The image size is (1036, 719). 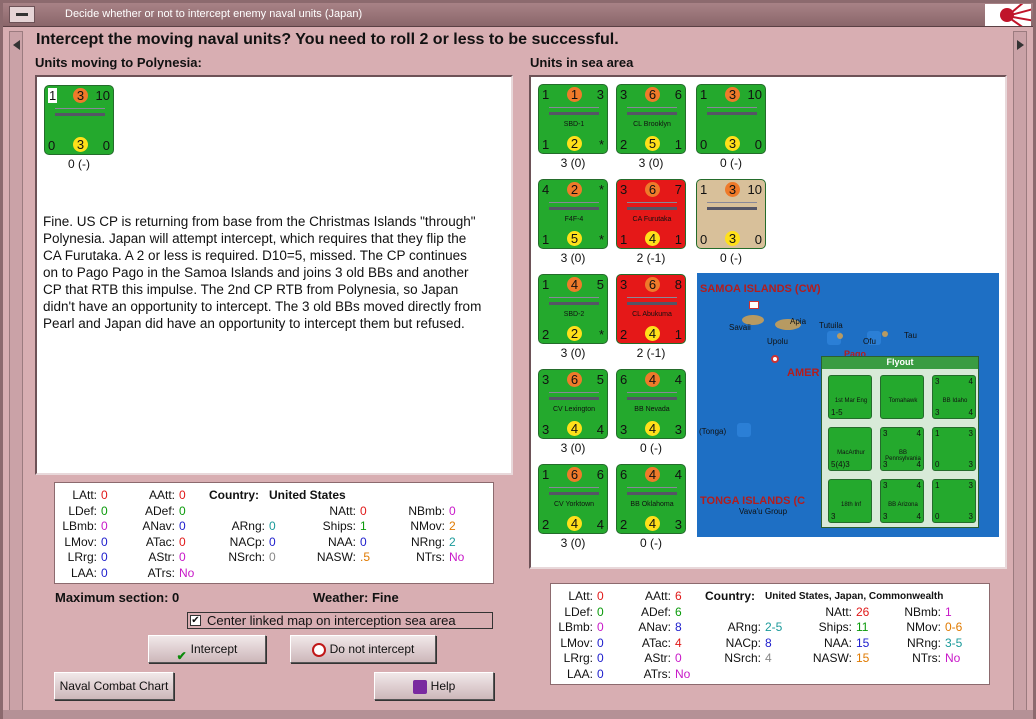 I want to click on flyout-unit-counter: 3 4 3 4 BB Arizona, so click(x=902, y=501).